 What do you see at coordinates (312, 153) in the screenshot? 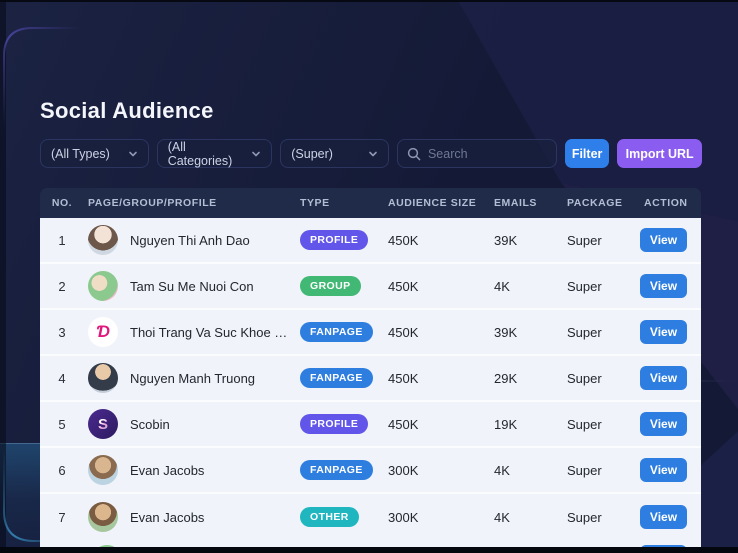
I see `package-dropdown-value: (Super)` at bounding box center [312, 153].